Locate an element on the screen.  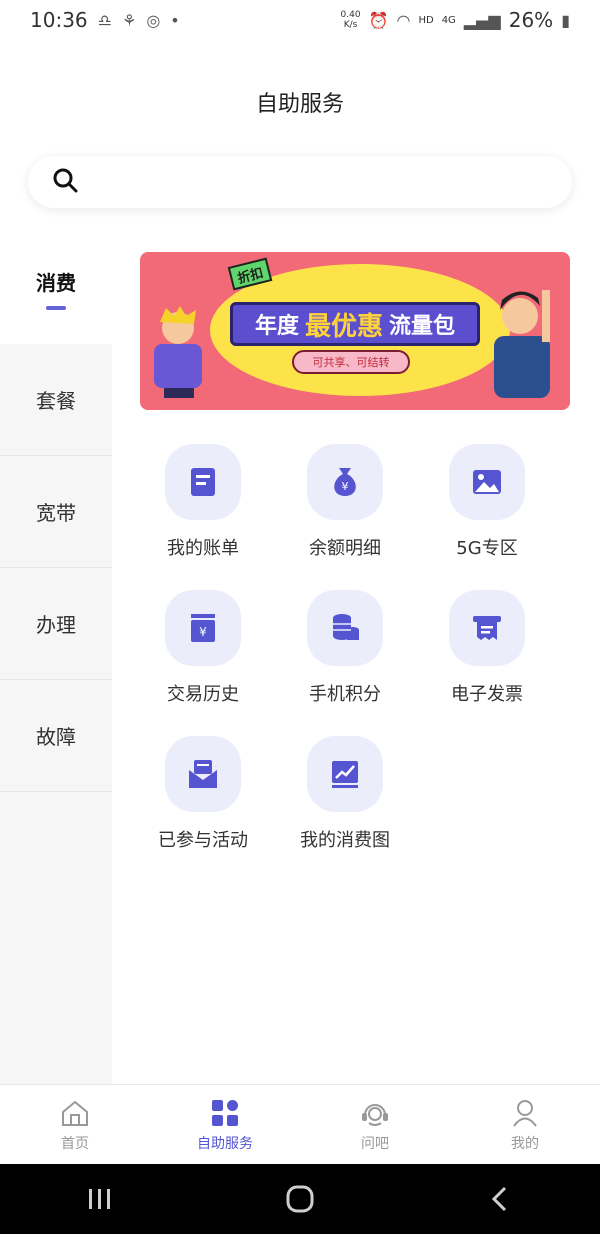
qq-icon: ♎ is located at coordinates (104, 20).